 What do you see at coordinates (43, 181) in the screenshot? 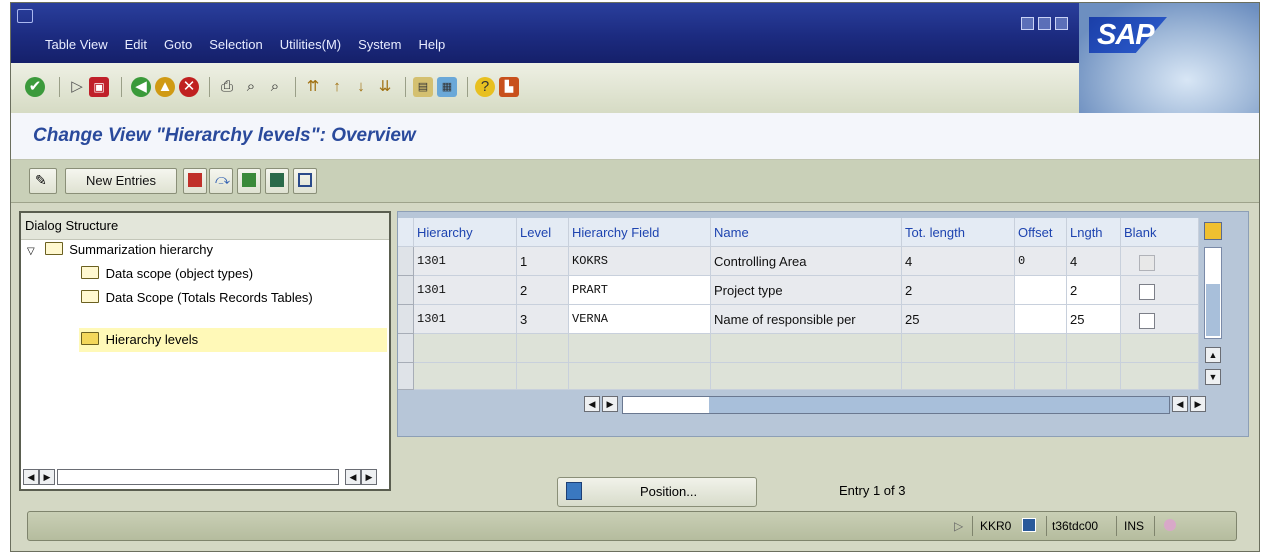
I see `display-change-button: ✎` at bounding box center [43, 181].